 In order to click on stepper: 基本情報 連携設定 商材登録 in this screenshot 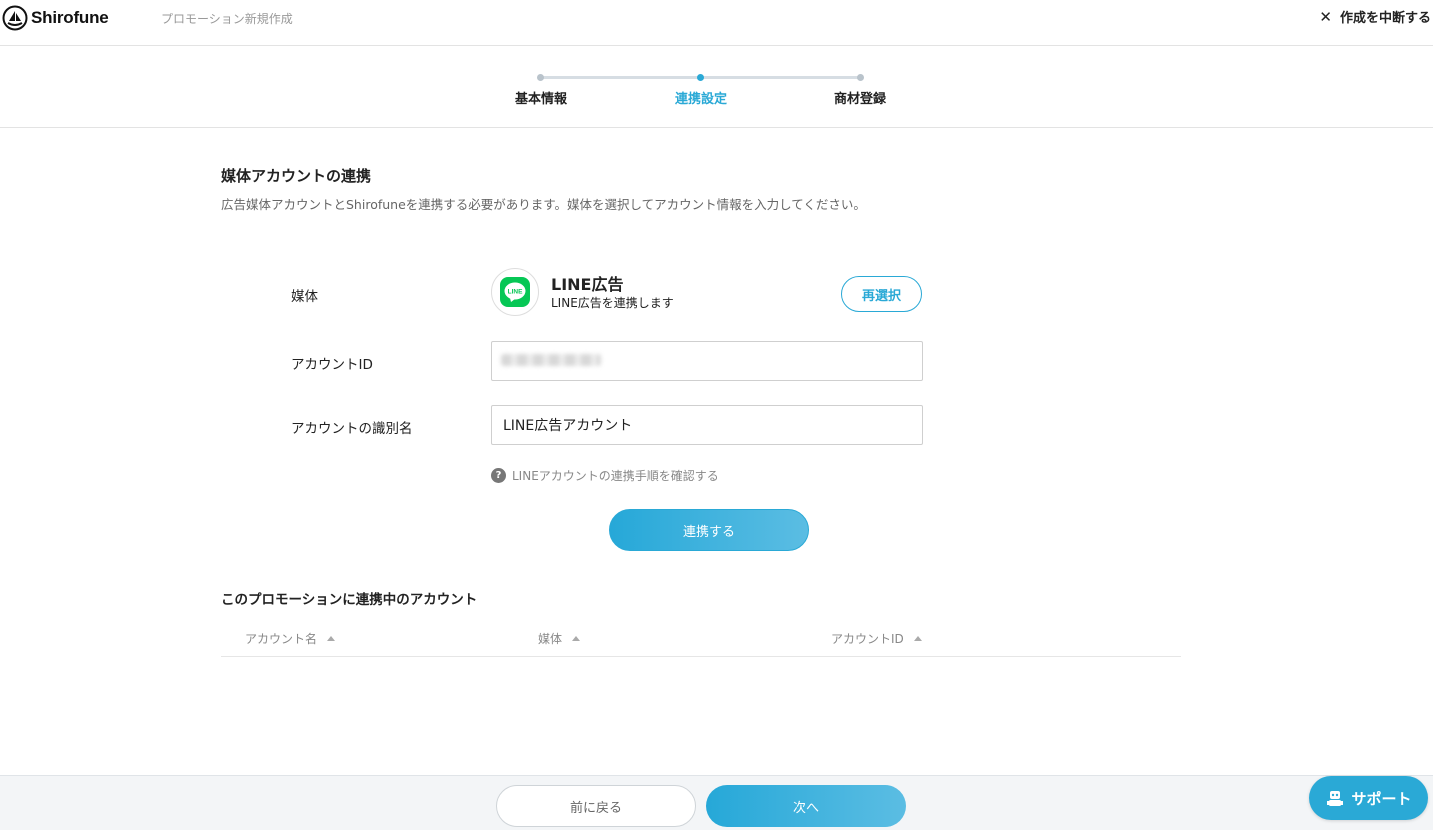, I will do `click(716, 87)`.